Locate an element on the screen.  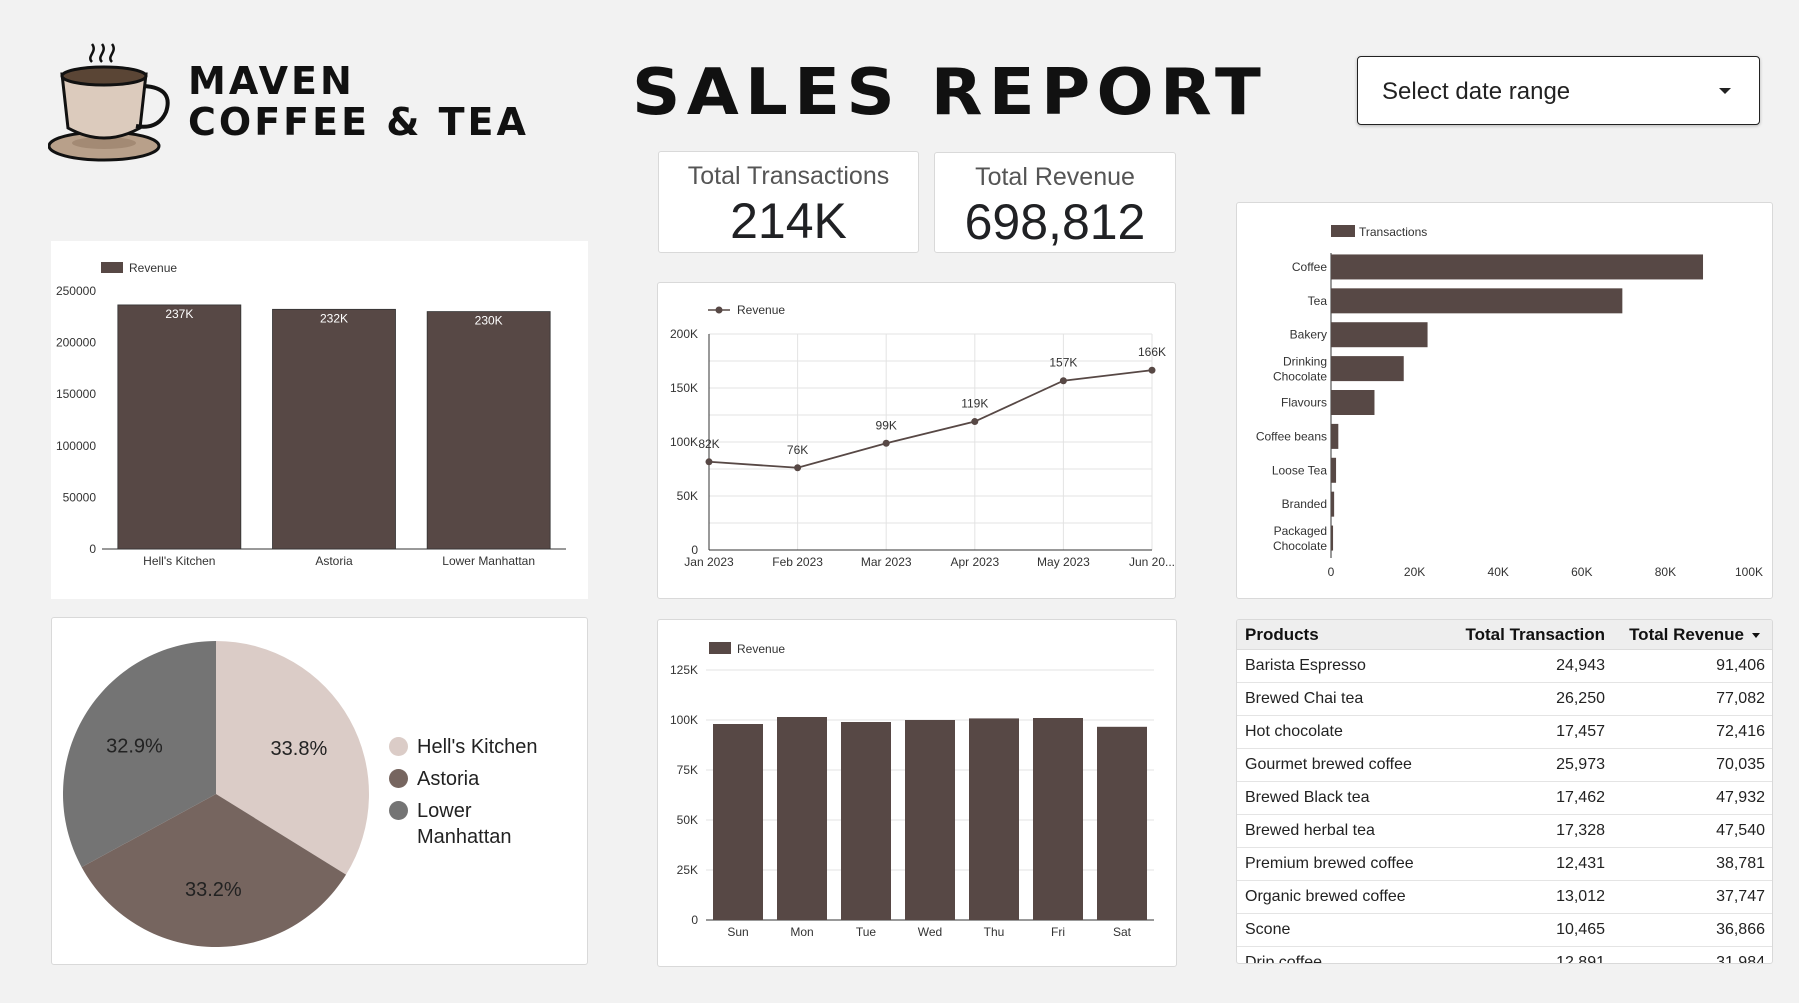
x-tick-label: Jan 2023 is located at coordinates (709, 562).